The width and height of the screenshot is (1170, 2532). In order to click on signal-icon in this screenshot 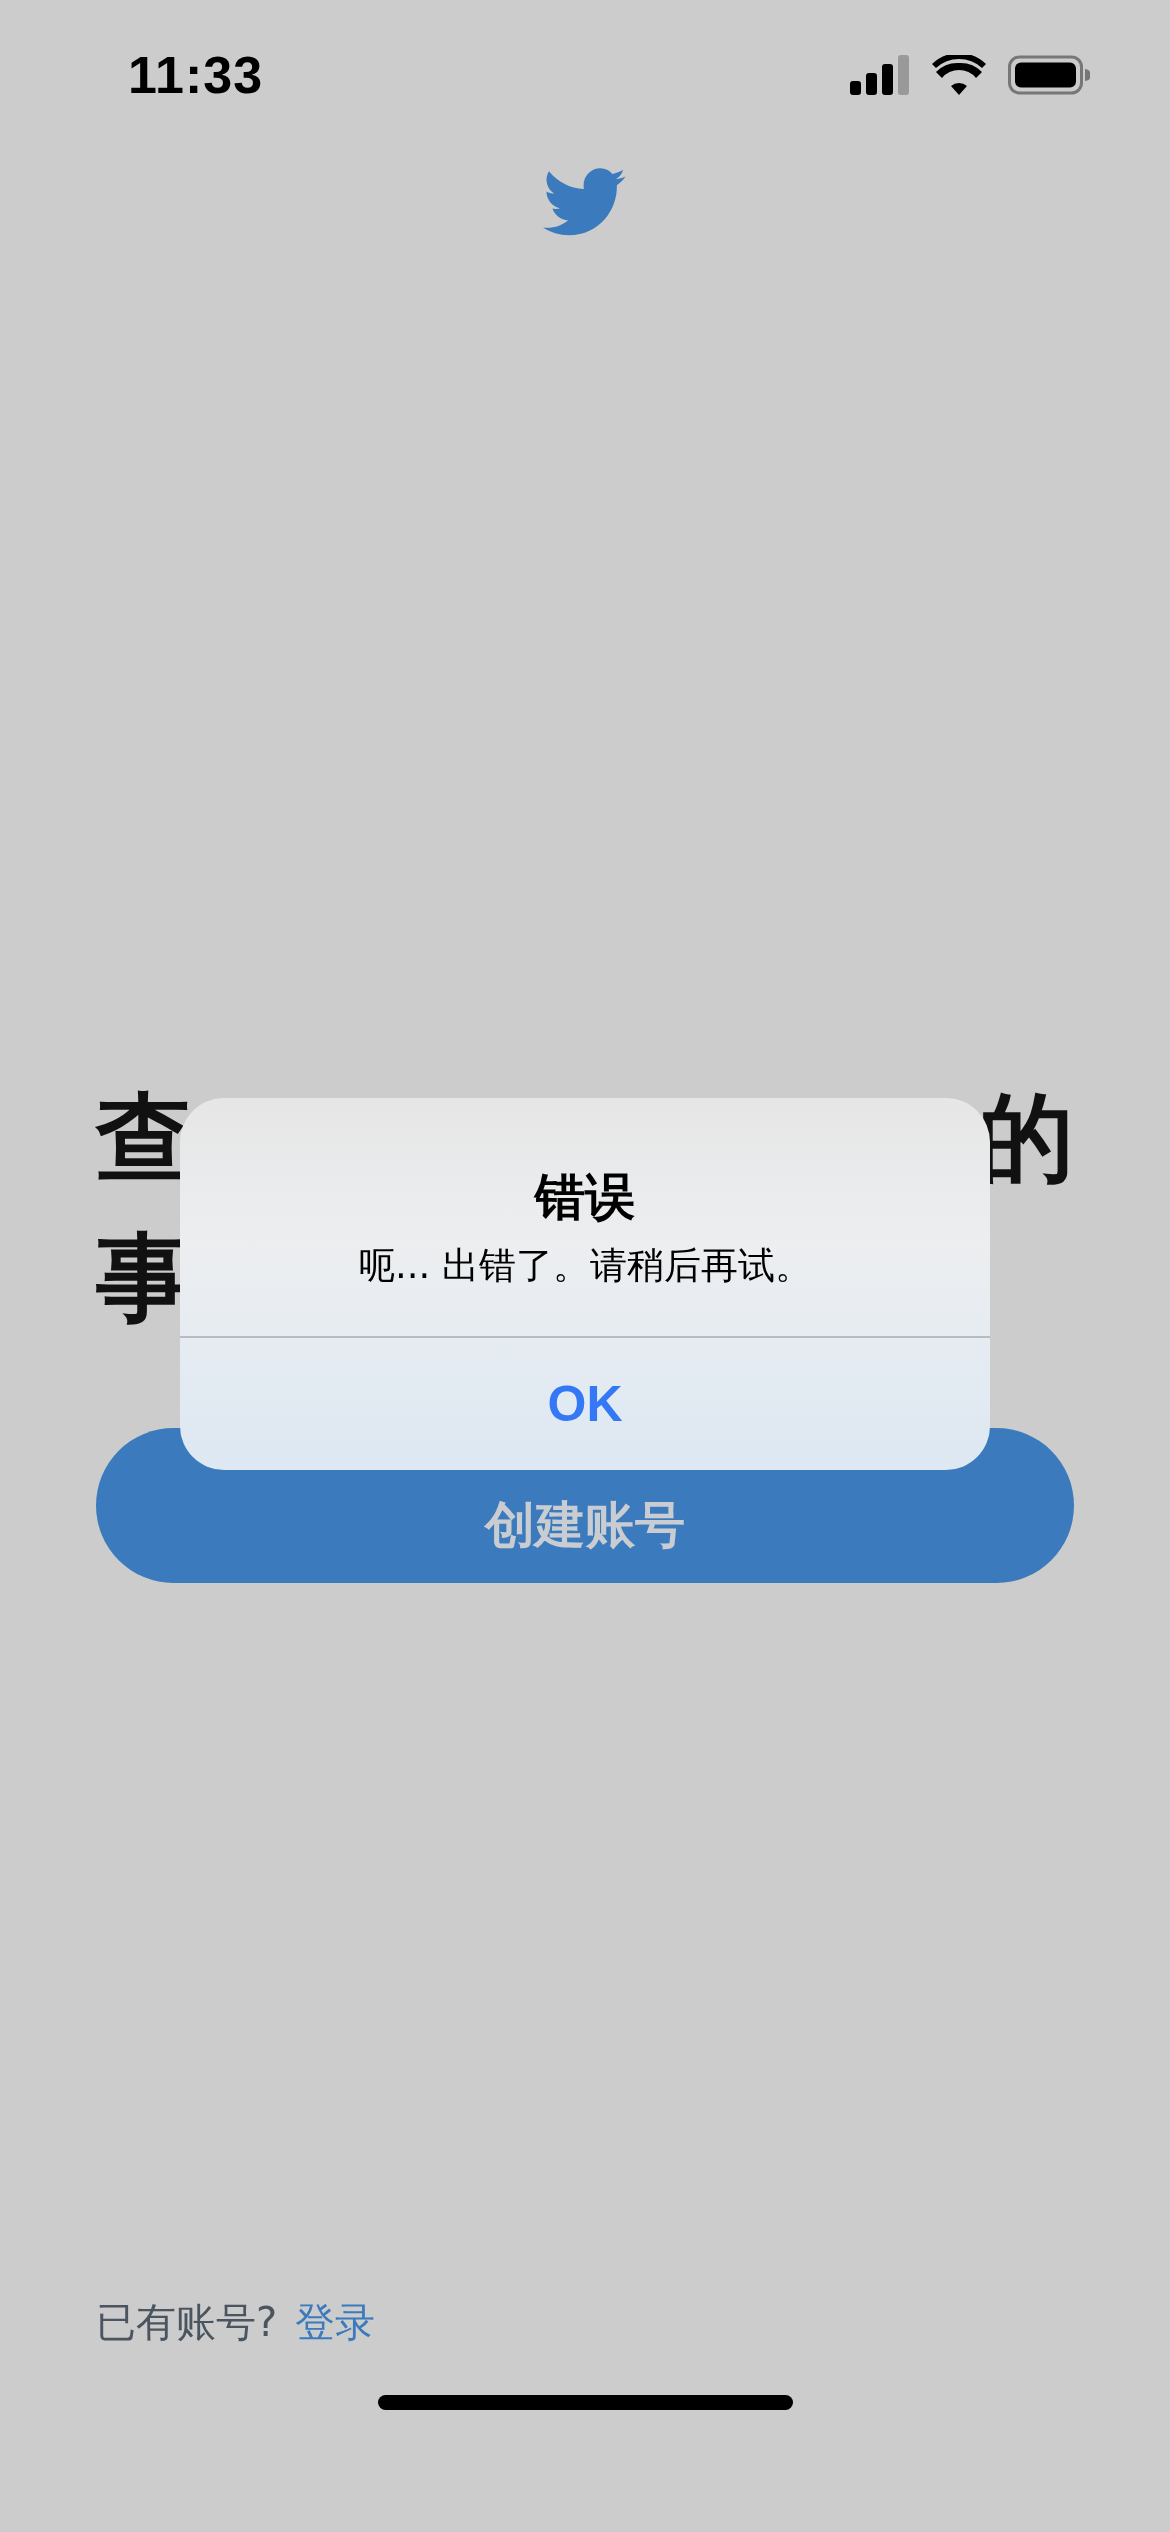, I will do `click(880, 75)`.